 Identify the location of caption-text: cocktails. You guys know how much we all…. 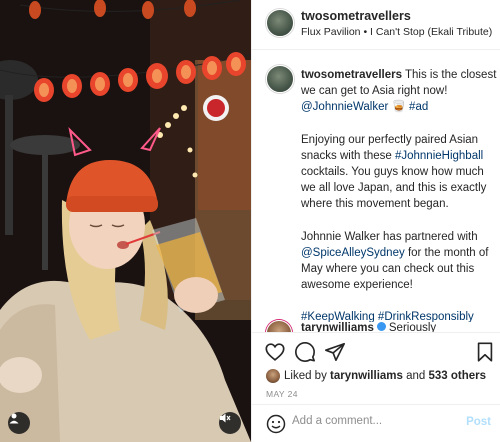
(394, 188).